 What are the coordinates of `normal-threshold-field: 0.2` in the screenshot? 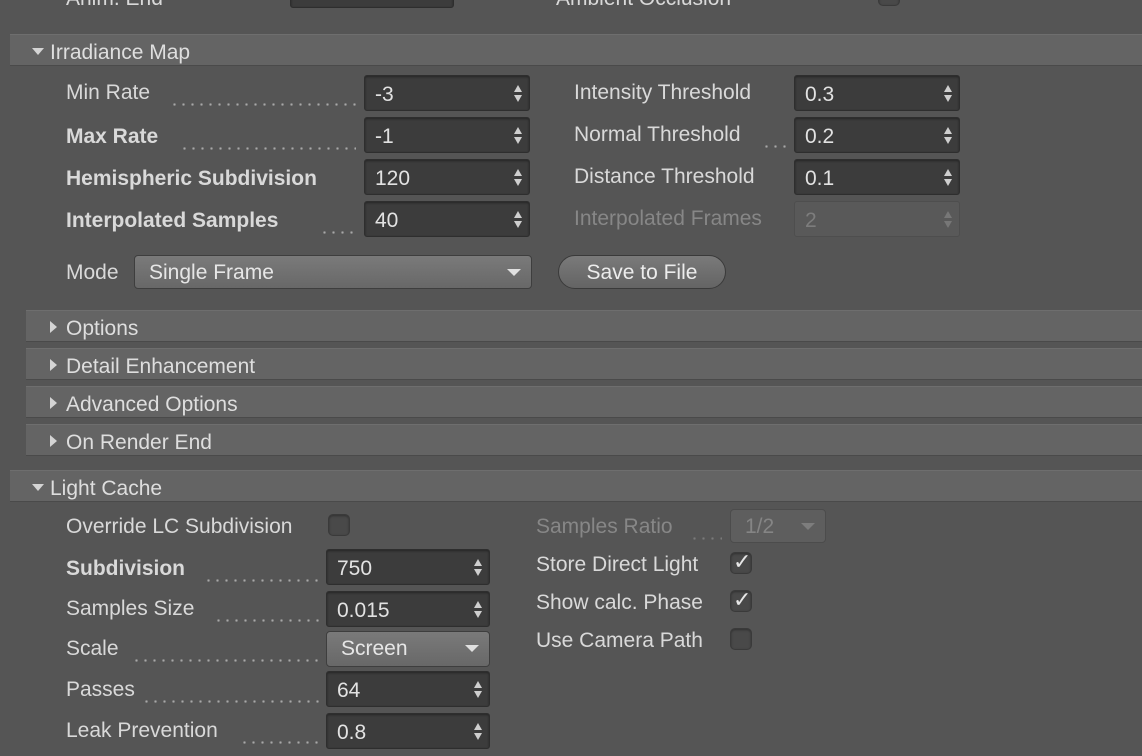 It's located at (877, 135).